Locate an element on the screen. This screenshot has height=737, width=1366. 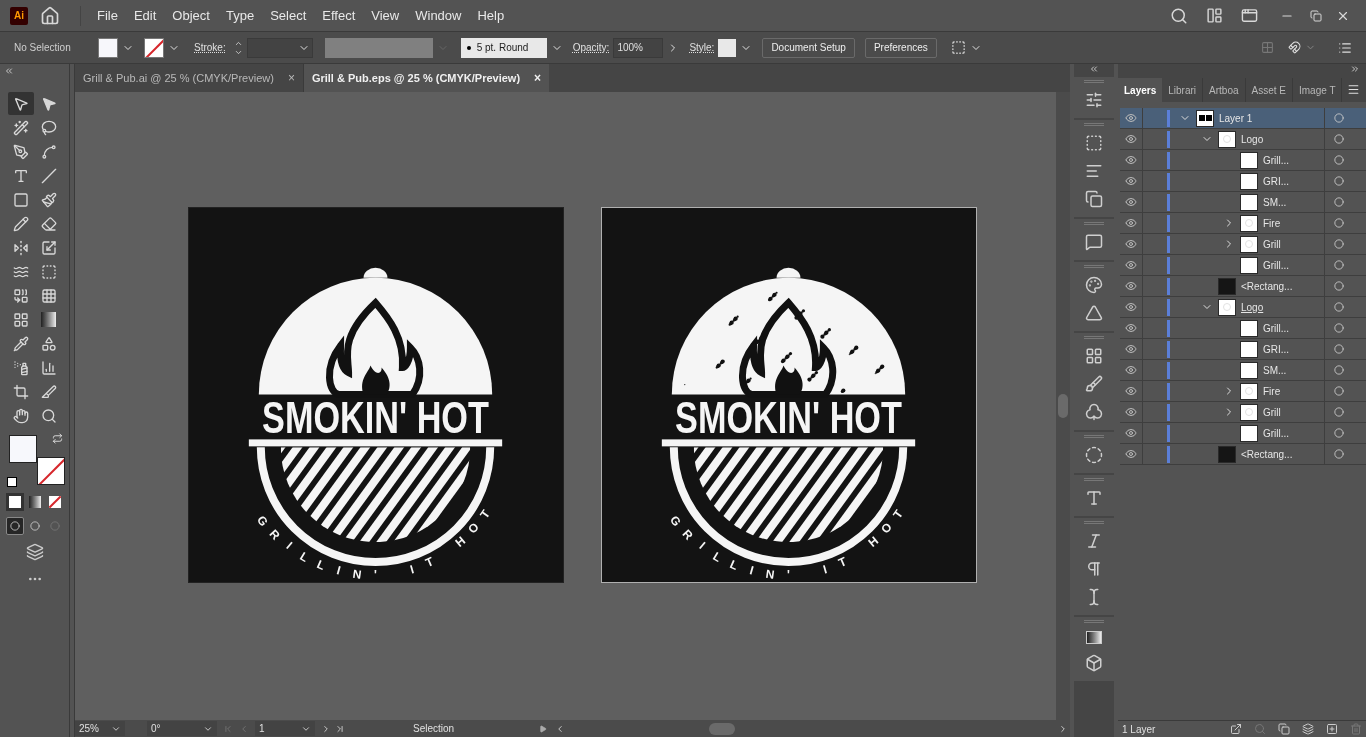
document-tab: Grill & Pub.eps @ 25 % (CMYK/Preview) × is located at coordinates (426, 78).